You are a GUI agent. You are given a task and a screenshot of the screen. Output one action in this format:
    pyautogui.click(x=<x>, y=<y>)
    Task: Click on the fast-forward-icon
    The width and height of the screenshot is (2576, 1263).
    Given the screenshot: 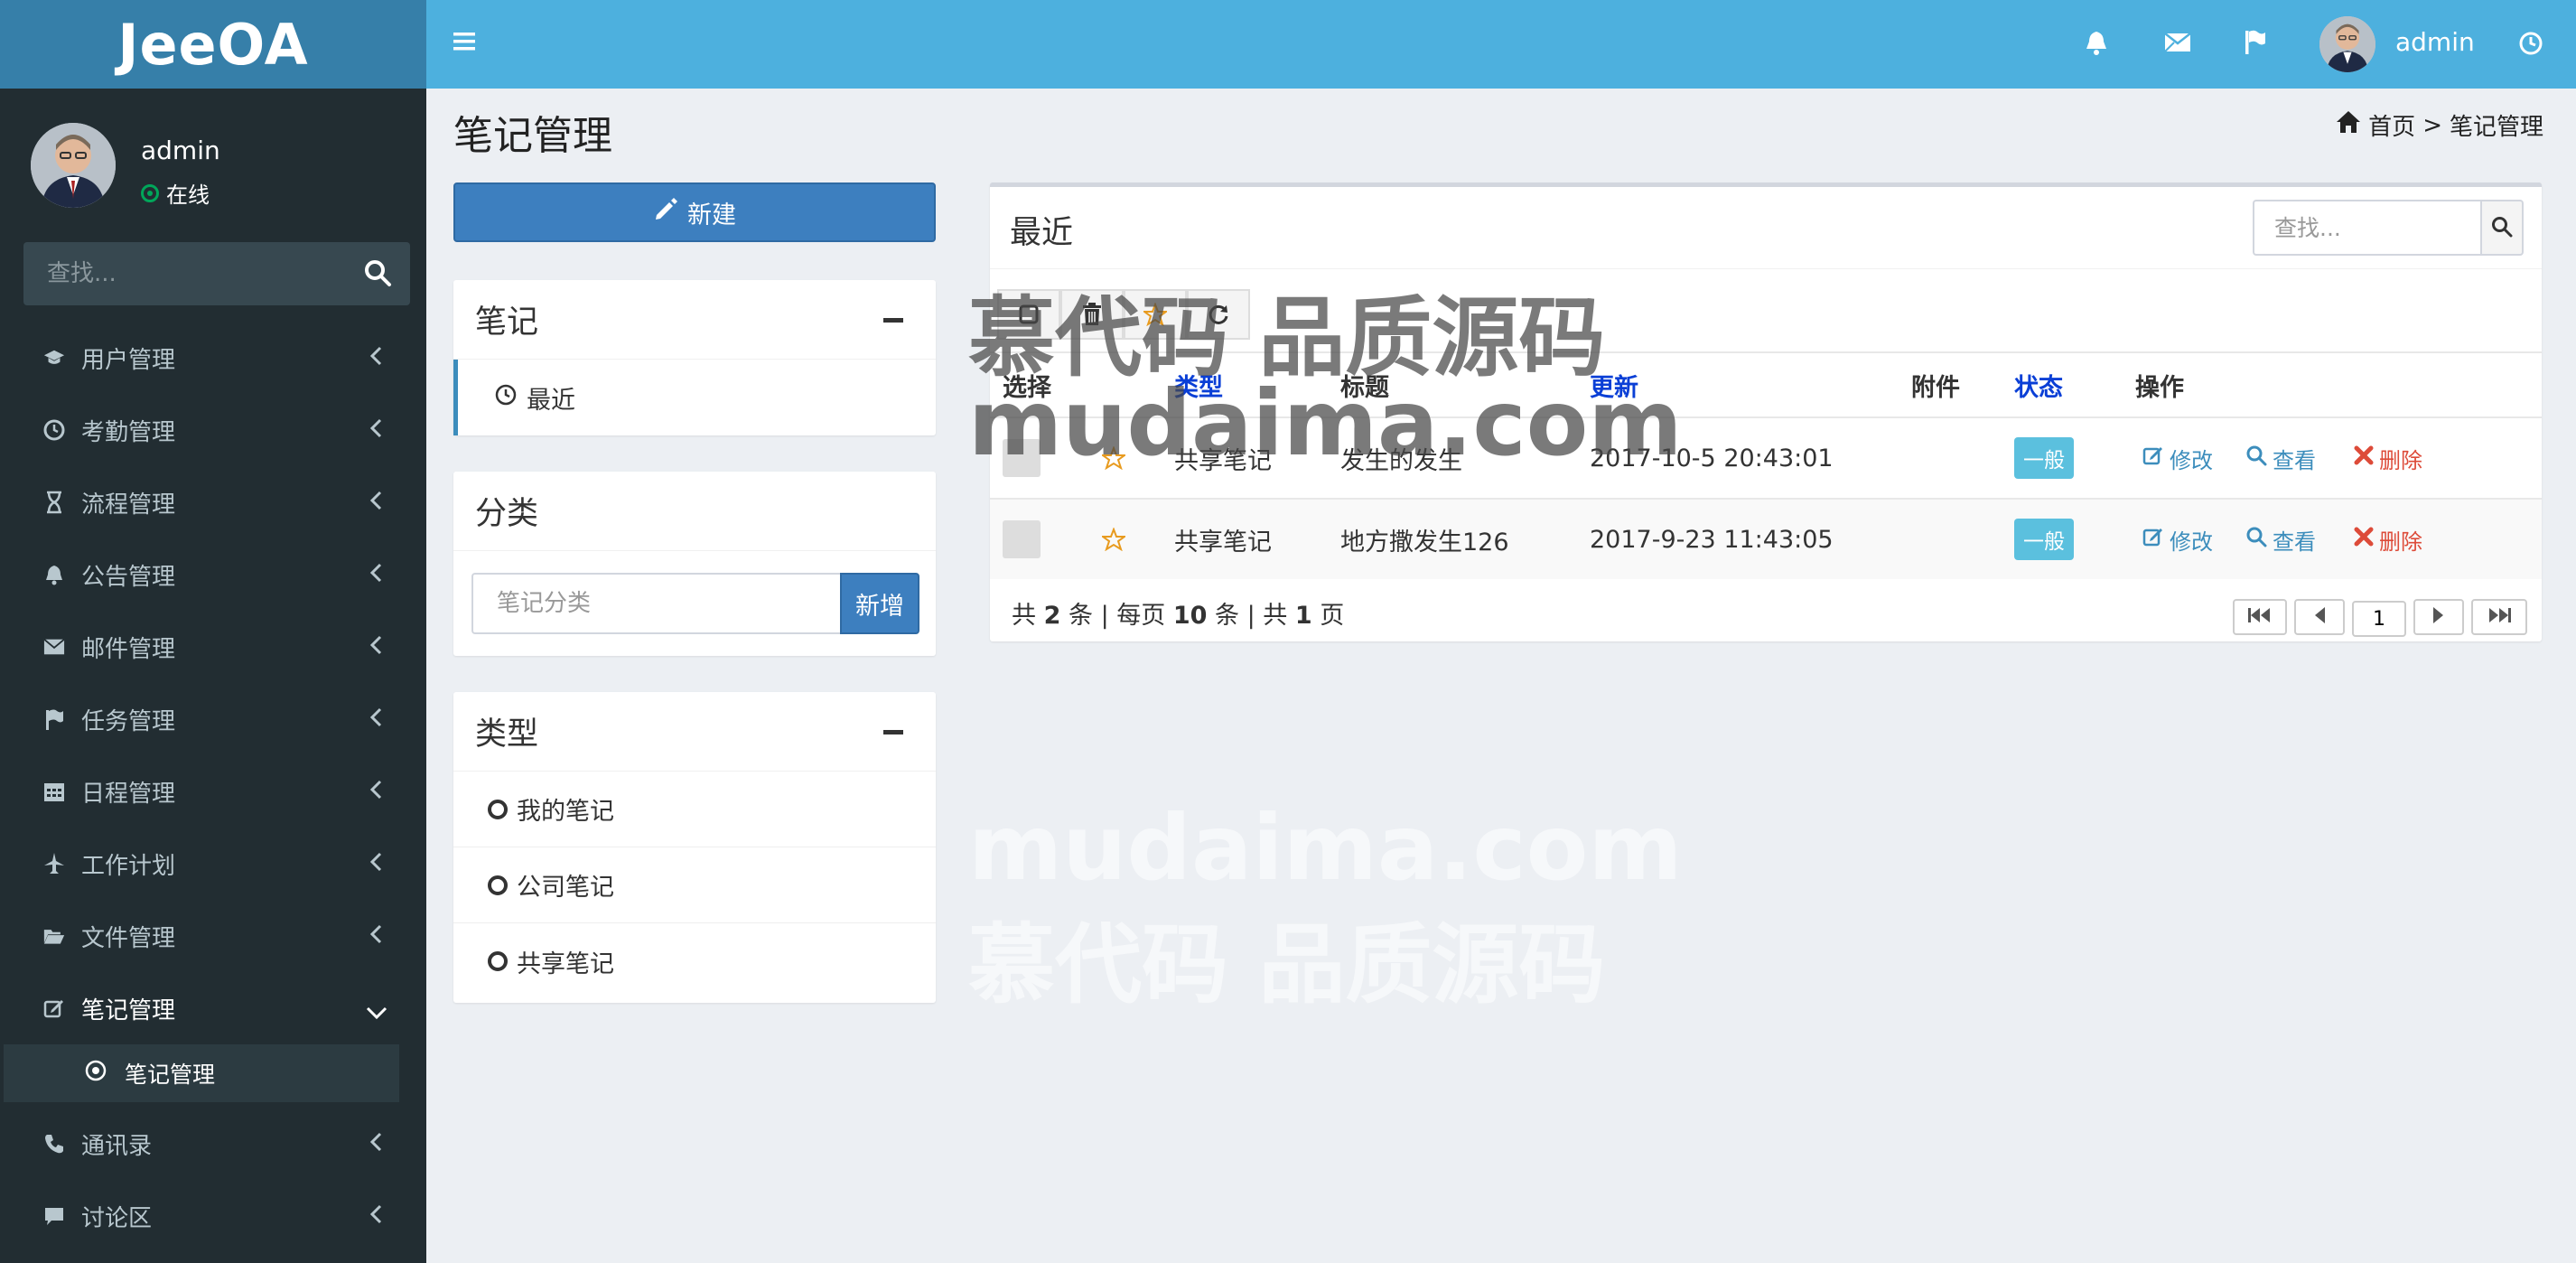 What is the action you would take?
    pyautogui.click(x=2499, y=617)
    